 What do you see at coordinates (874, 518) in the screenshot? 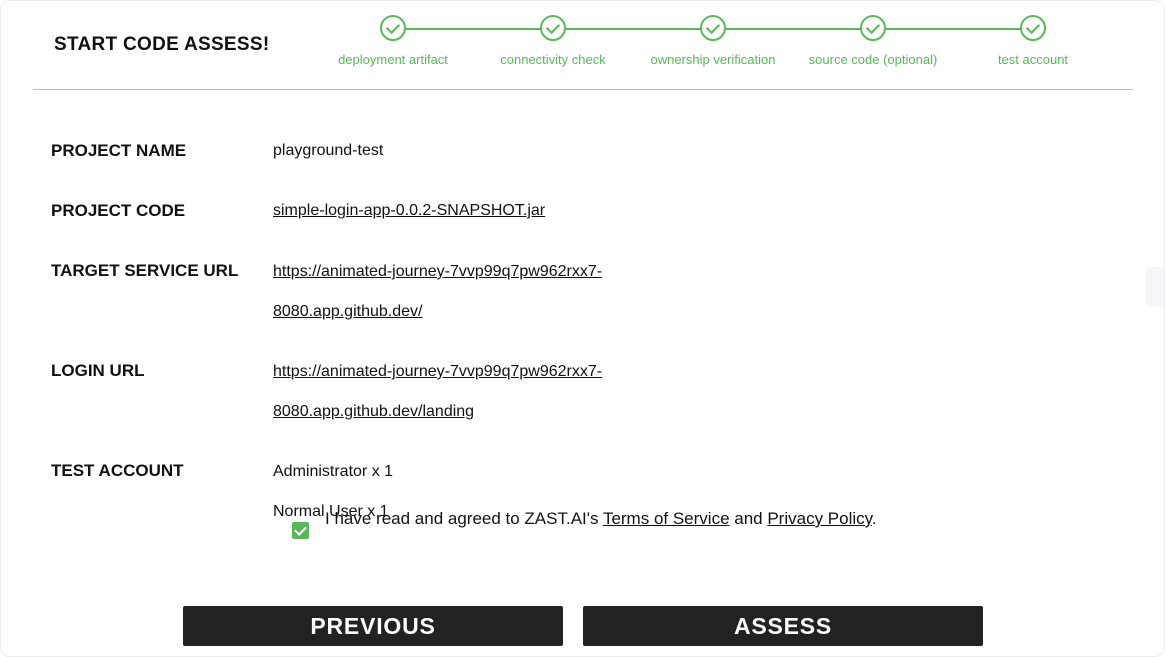
I see `agreement-suffix: .` at bounding box center [874, 518].